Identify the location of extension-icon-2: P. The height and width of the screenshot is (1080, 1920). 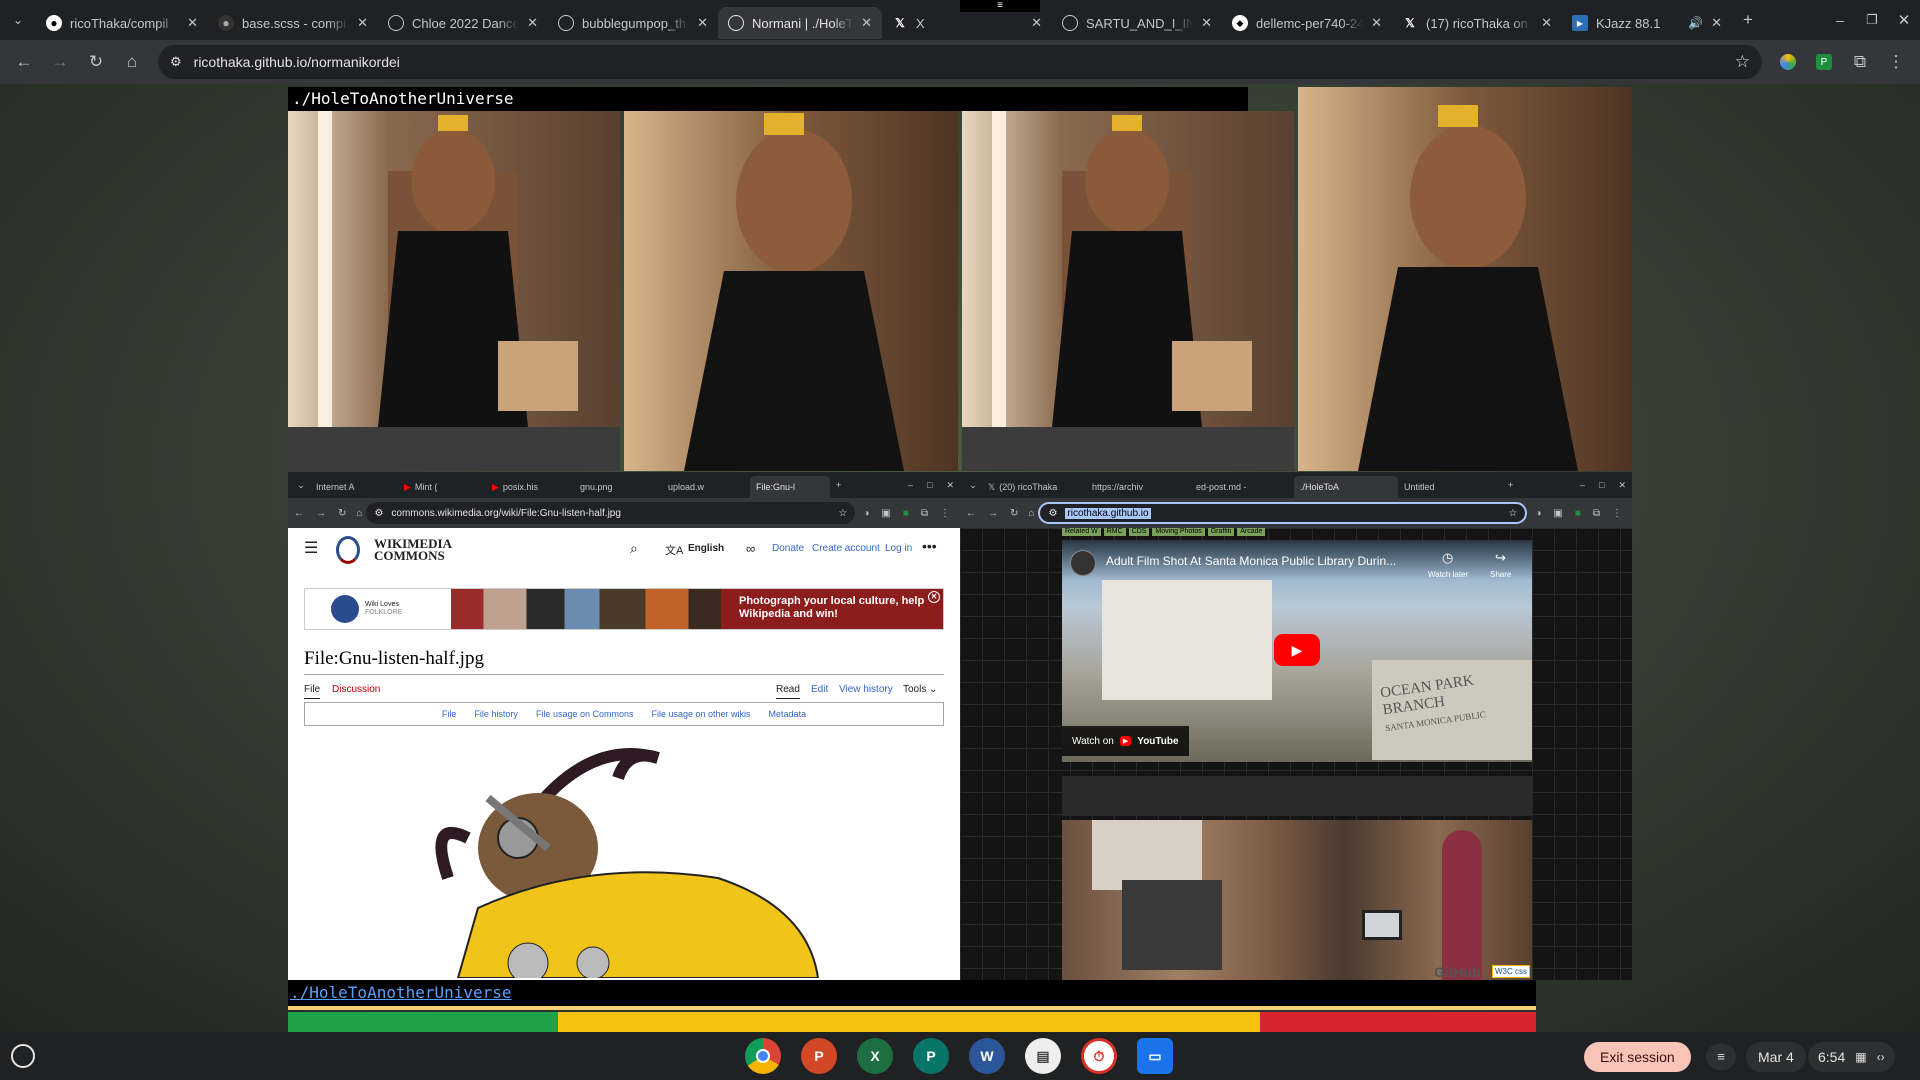
(1824, 62).